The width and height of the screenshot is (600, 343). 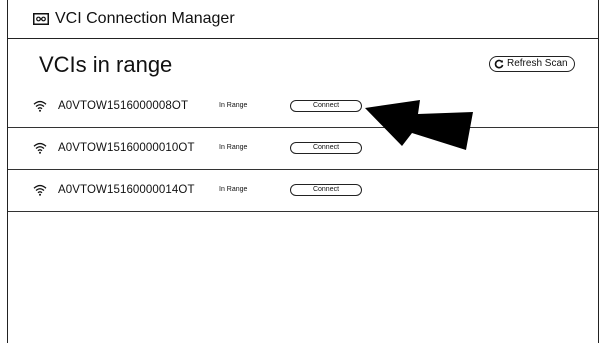 I want to click on vci-name: A0VTOW15160000014OT, so click(x=126, y=190).